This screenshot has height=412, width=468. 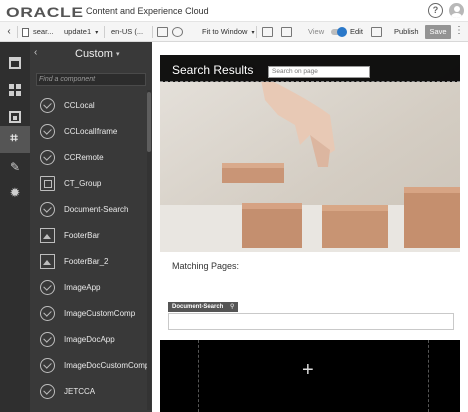 What do you see at coordinates (234, 11) in the screenshot?
I see `brand-bar: ORACLE Content and Experience Cloud ?` at bounding box center [234, 11].